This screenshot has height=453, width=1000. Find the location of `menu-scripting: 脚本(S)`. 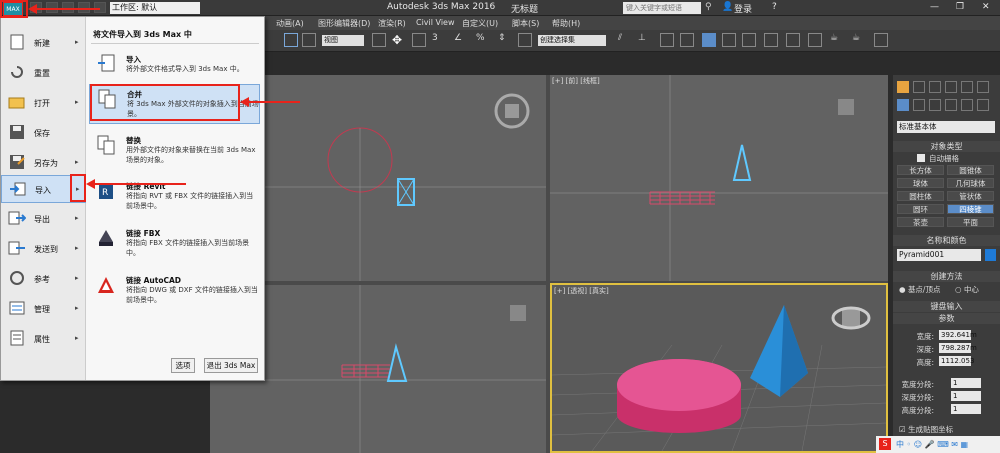

menu-scripting: 脚本(S) is located at coordinates (525, 23).